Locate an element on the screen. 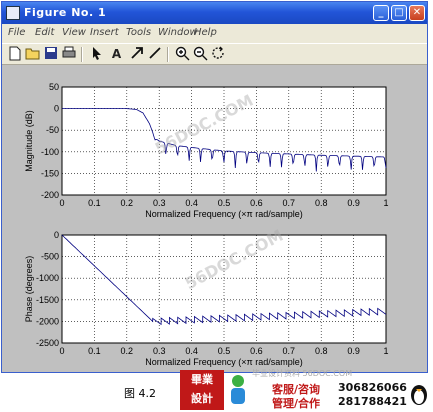 This screenshot has width=433, height=412. magnitude-ytick-label: -100 is located at coordinates (50, 152).